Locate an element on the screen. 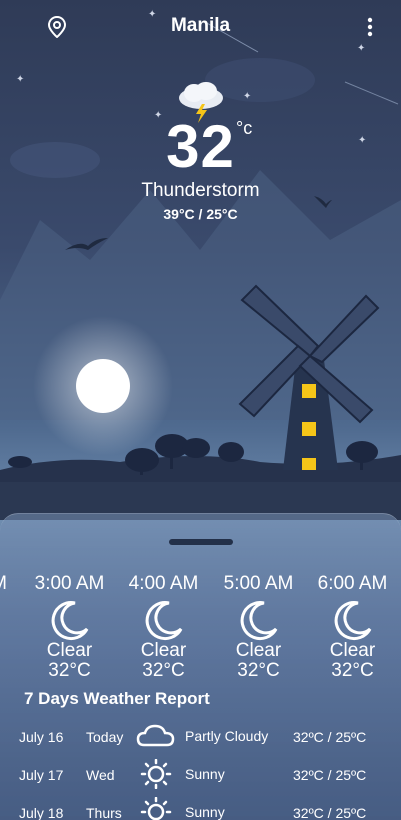  current-condition: Thunderstorm is located at coordinates (200, 190).